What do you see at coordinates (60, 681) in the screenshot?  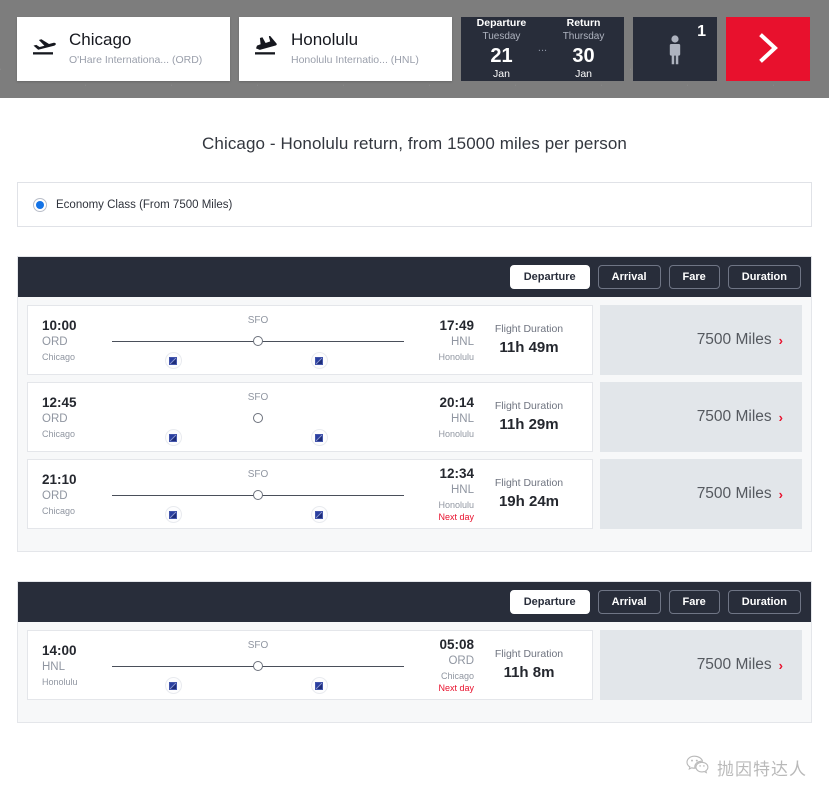 I see `departure-city: Honolulu` at bounding box center [60, 681].